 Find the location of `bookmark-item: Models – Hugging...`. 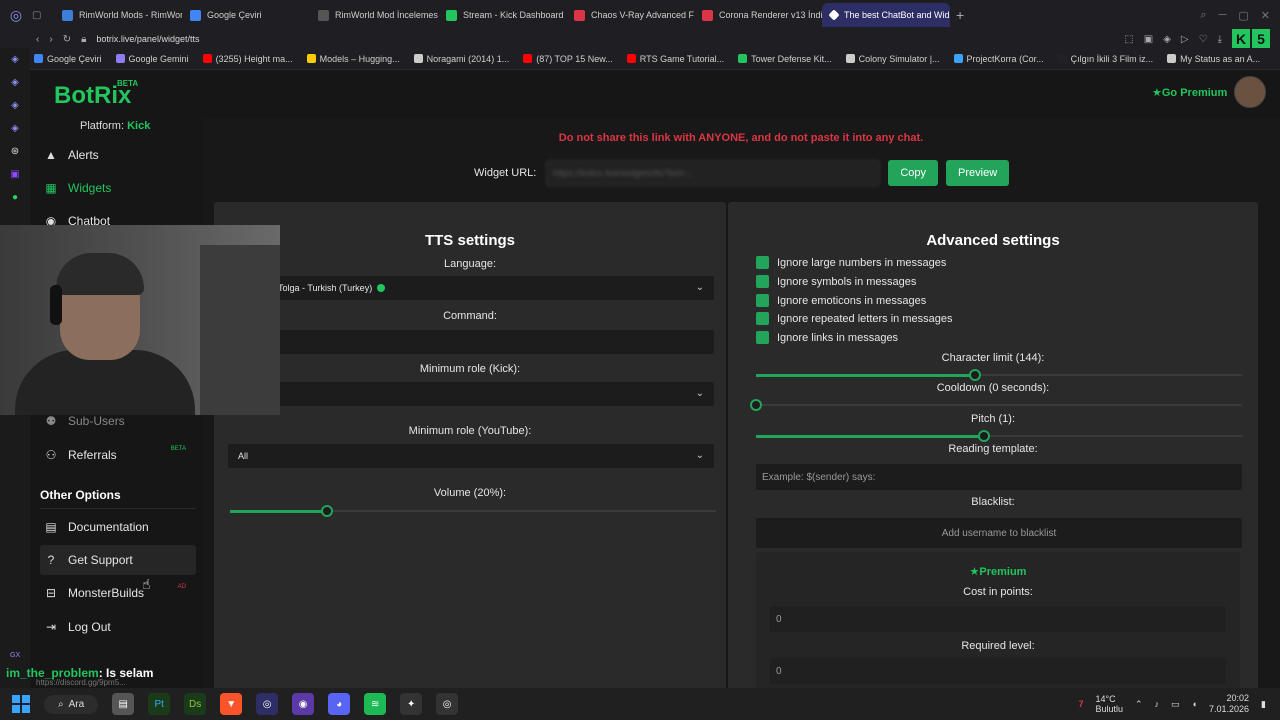

bookmark-item: Models – Hugging... is located at coordinates (353, 59).